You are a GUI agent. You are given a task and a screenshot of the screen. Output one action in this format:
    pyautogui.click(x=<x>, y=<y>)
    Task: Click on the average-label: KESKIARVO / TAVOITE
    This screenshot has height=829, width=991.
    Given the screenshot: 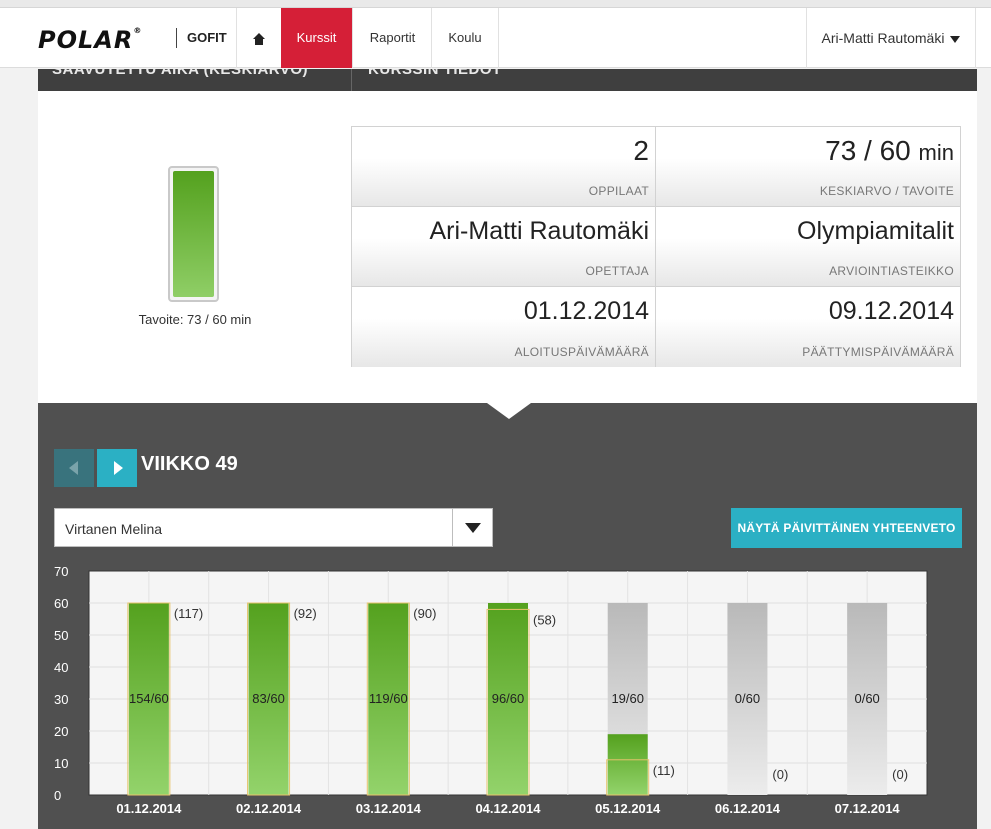 What is the action you would take?
    pyautogui.click(x=886, y=191)
    